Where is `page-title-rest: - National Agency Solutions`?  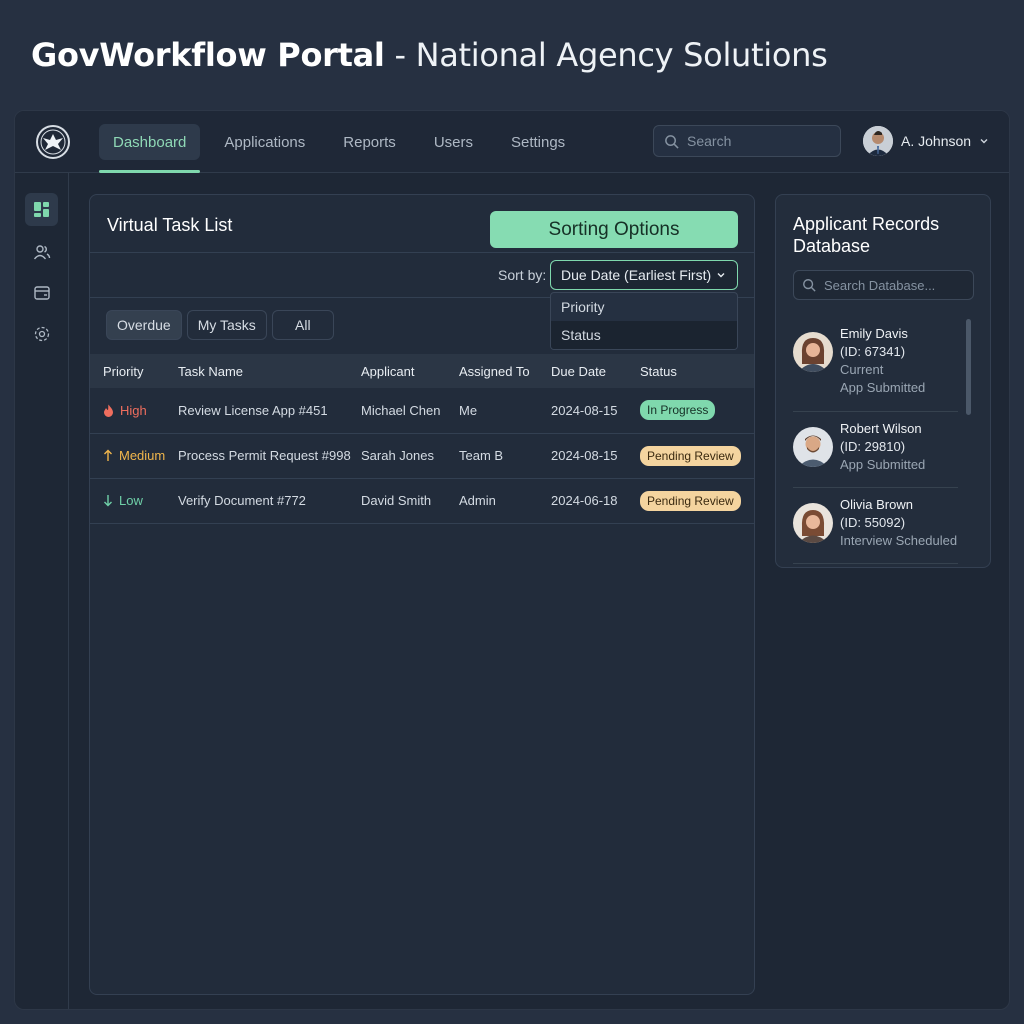 page-title-rest: - National Agency Solutions is located at coordinates (611, 55).